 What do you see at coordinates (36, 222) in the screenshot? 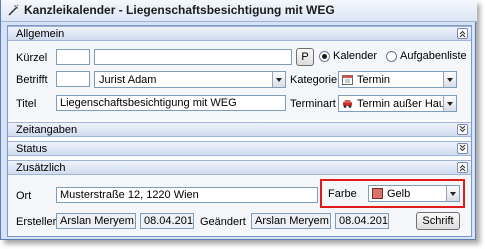
I see `ersteller-label: Ersteller` at bounding box center [36, 222].